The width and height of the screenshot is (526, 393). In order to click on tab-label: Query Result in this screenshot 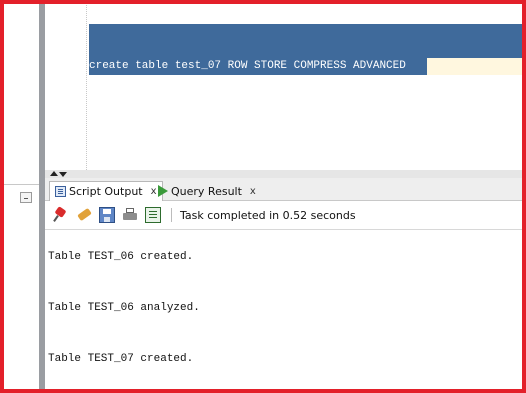, I will do `click(206, 191)`.